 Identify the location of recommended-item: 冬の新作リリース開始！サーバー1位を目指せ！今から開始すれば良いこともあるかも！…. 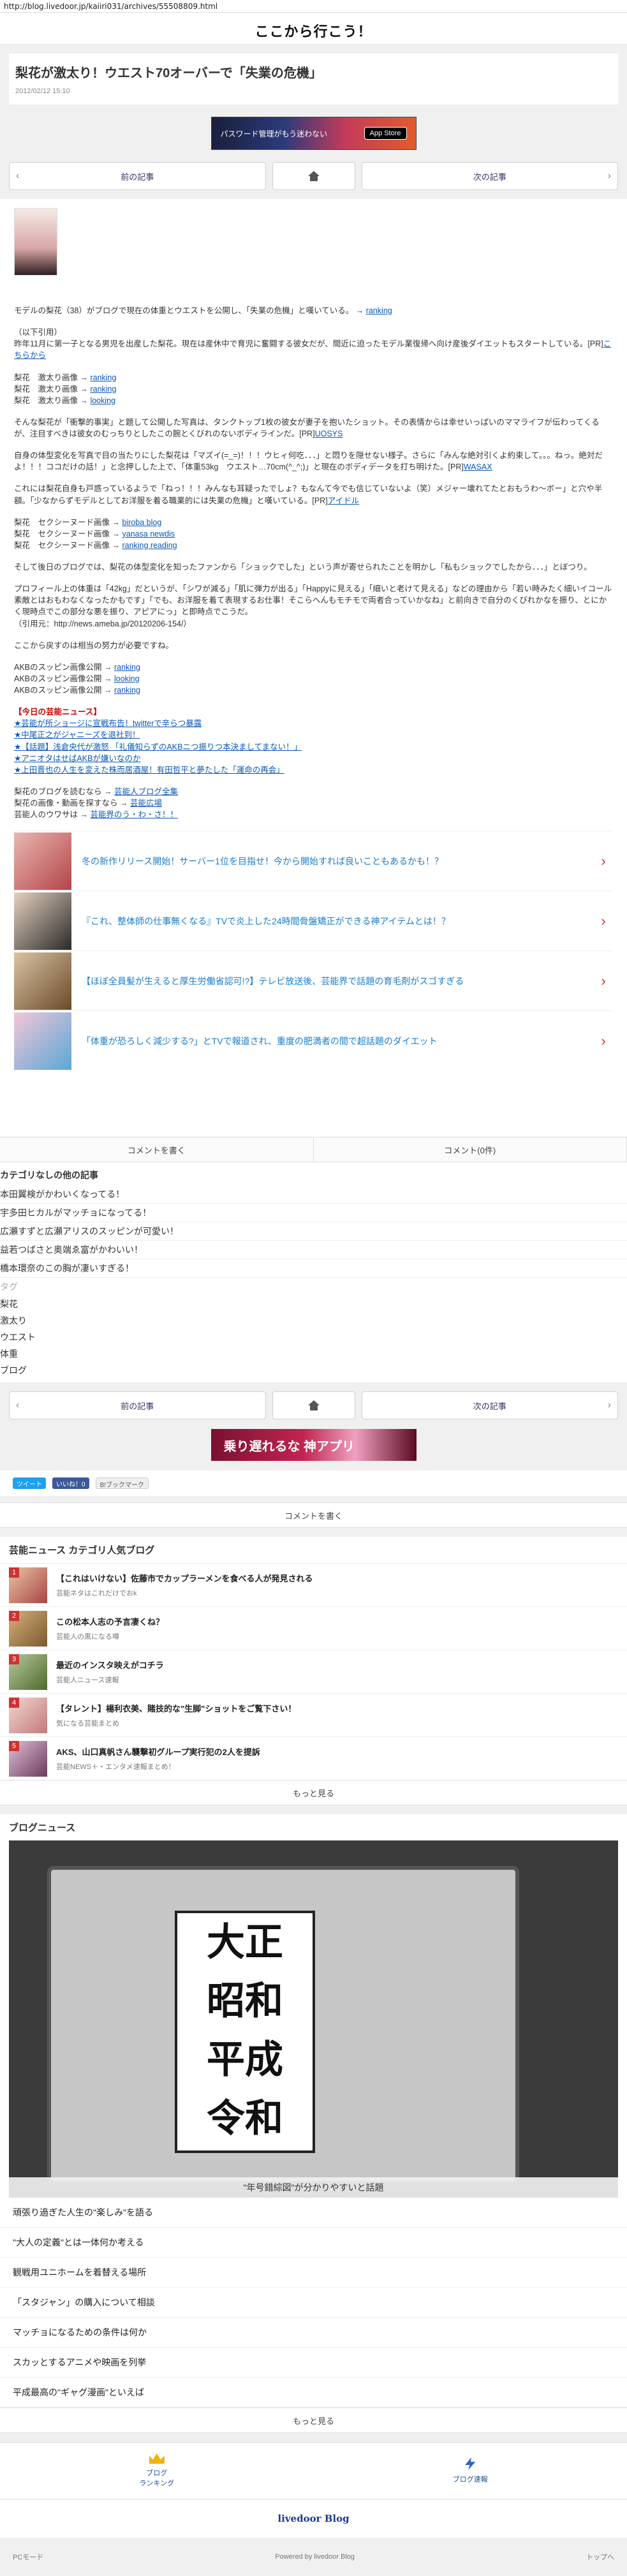
(313, 861).